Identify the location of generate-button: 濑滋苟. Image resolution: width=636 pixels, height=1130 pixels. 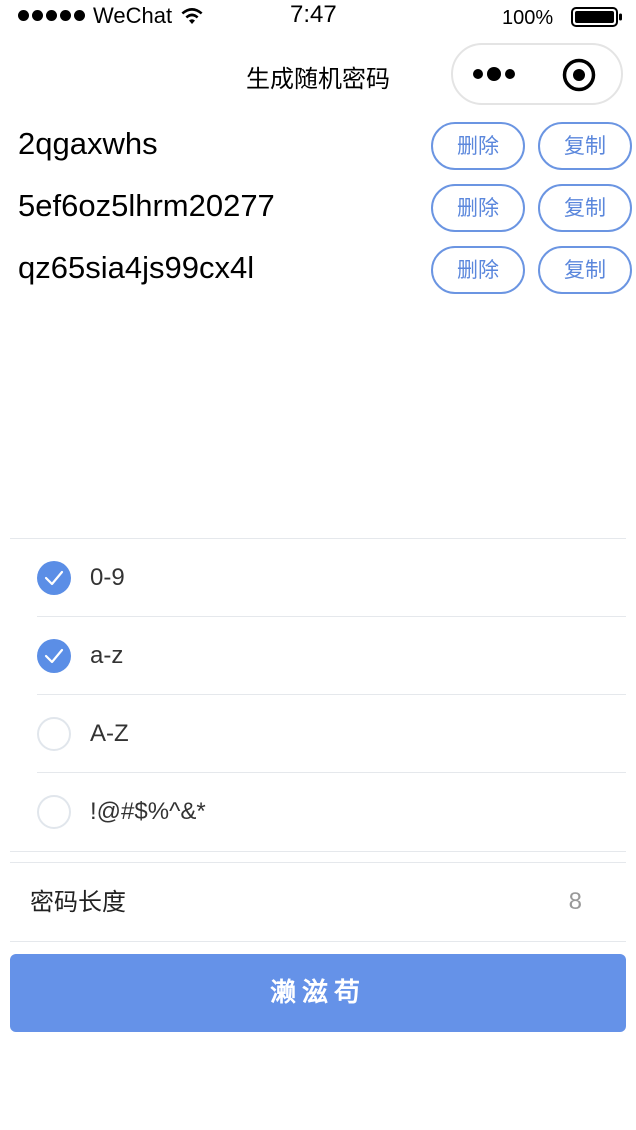
(318, 993).